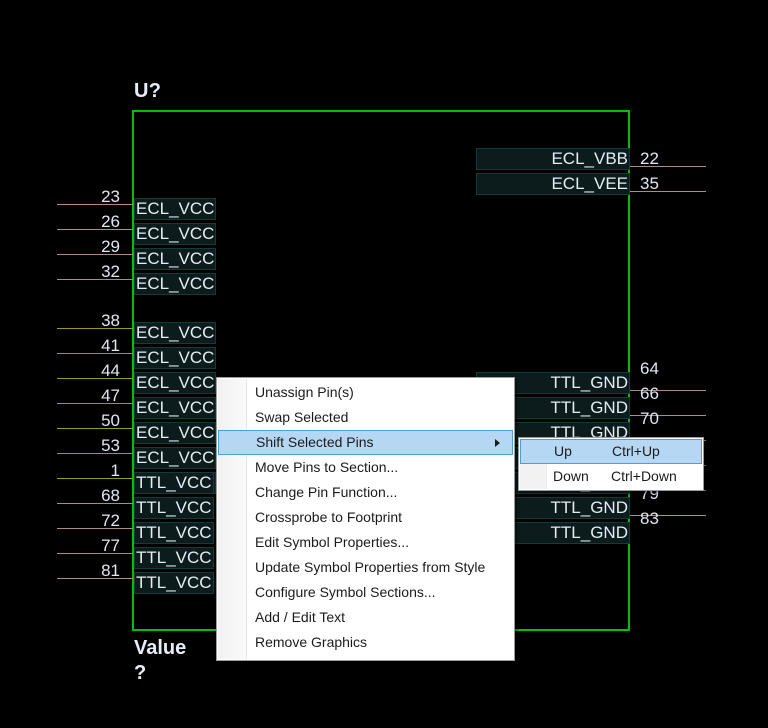 Image resolution: width=768 pixels, height=728 pixels. What do you see at coordinates (110, 420) in the screenshot?
I see `pin-number: 50` at bounding box center [110, 420].